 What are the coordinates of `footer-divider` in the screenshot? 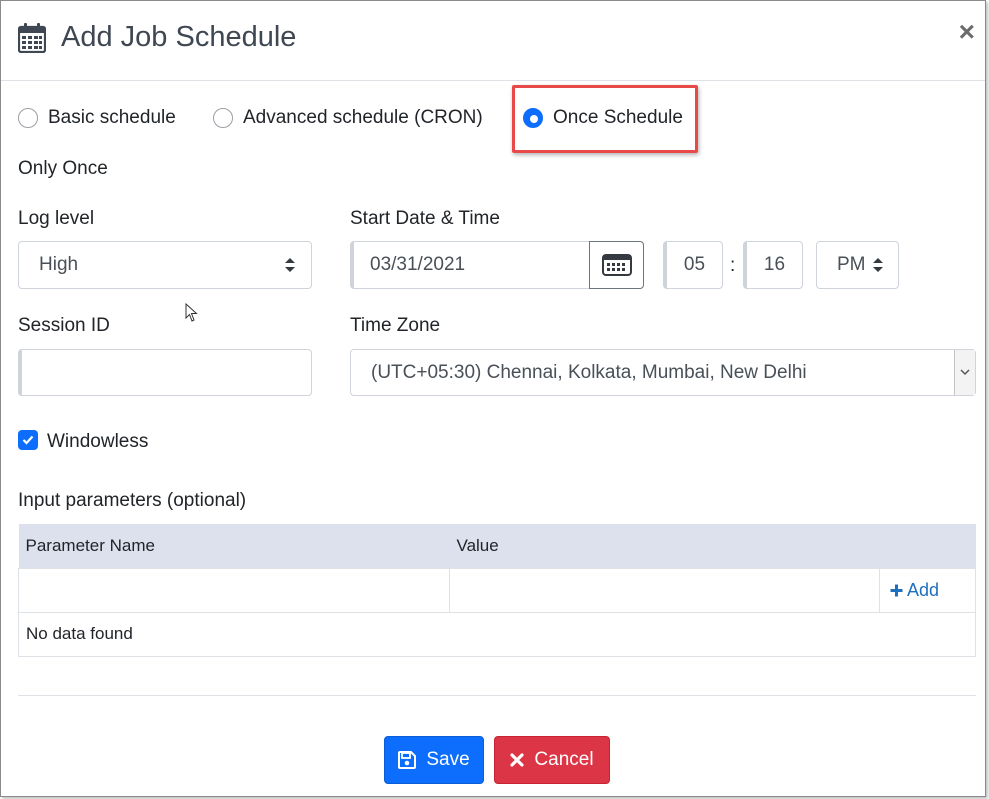 It's located at (497, 695).